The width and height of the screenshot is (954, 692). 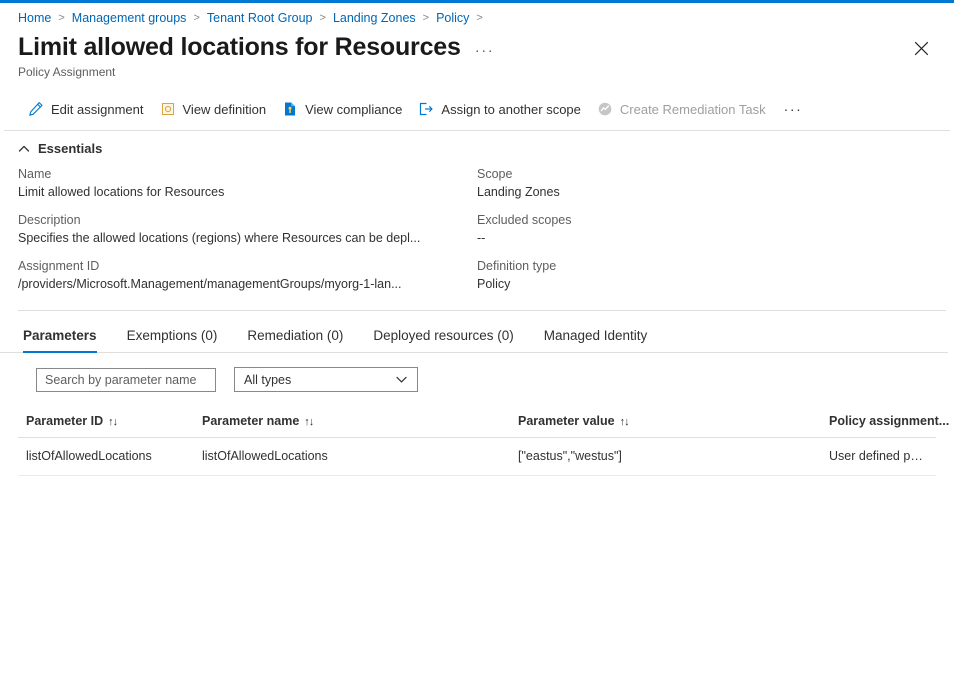 What do you see at coordinates (97, 109) in the screenshot?
I see `edit-assignment-label: Edit assignment` at bounding box center [97, 109].